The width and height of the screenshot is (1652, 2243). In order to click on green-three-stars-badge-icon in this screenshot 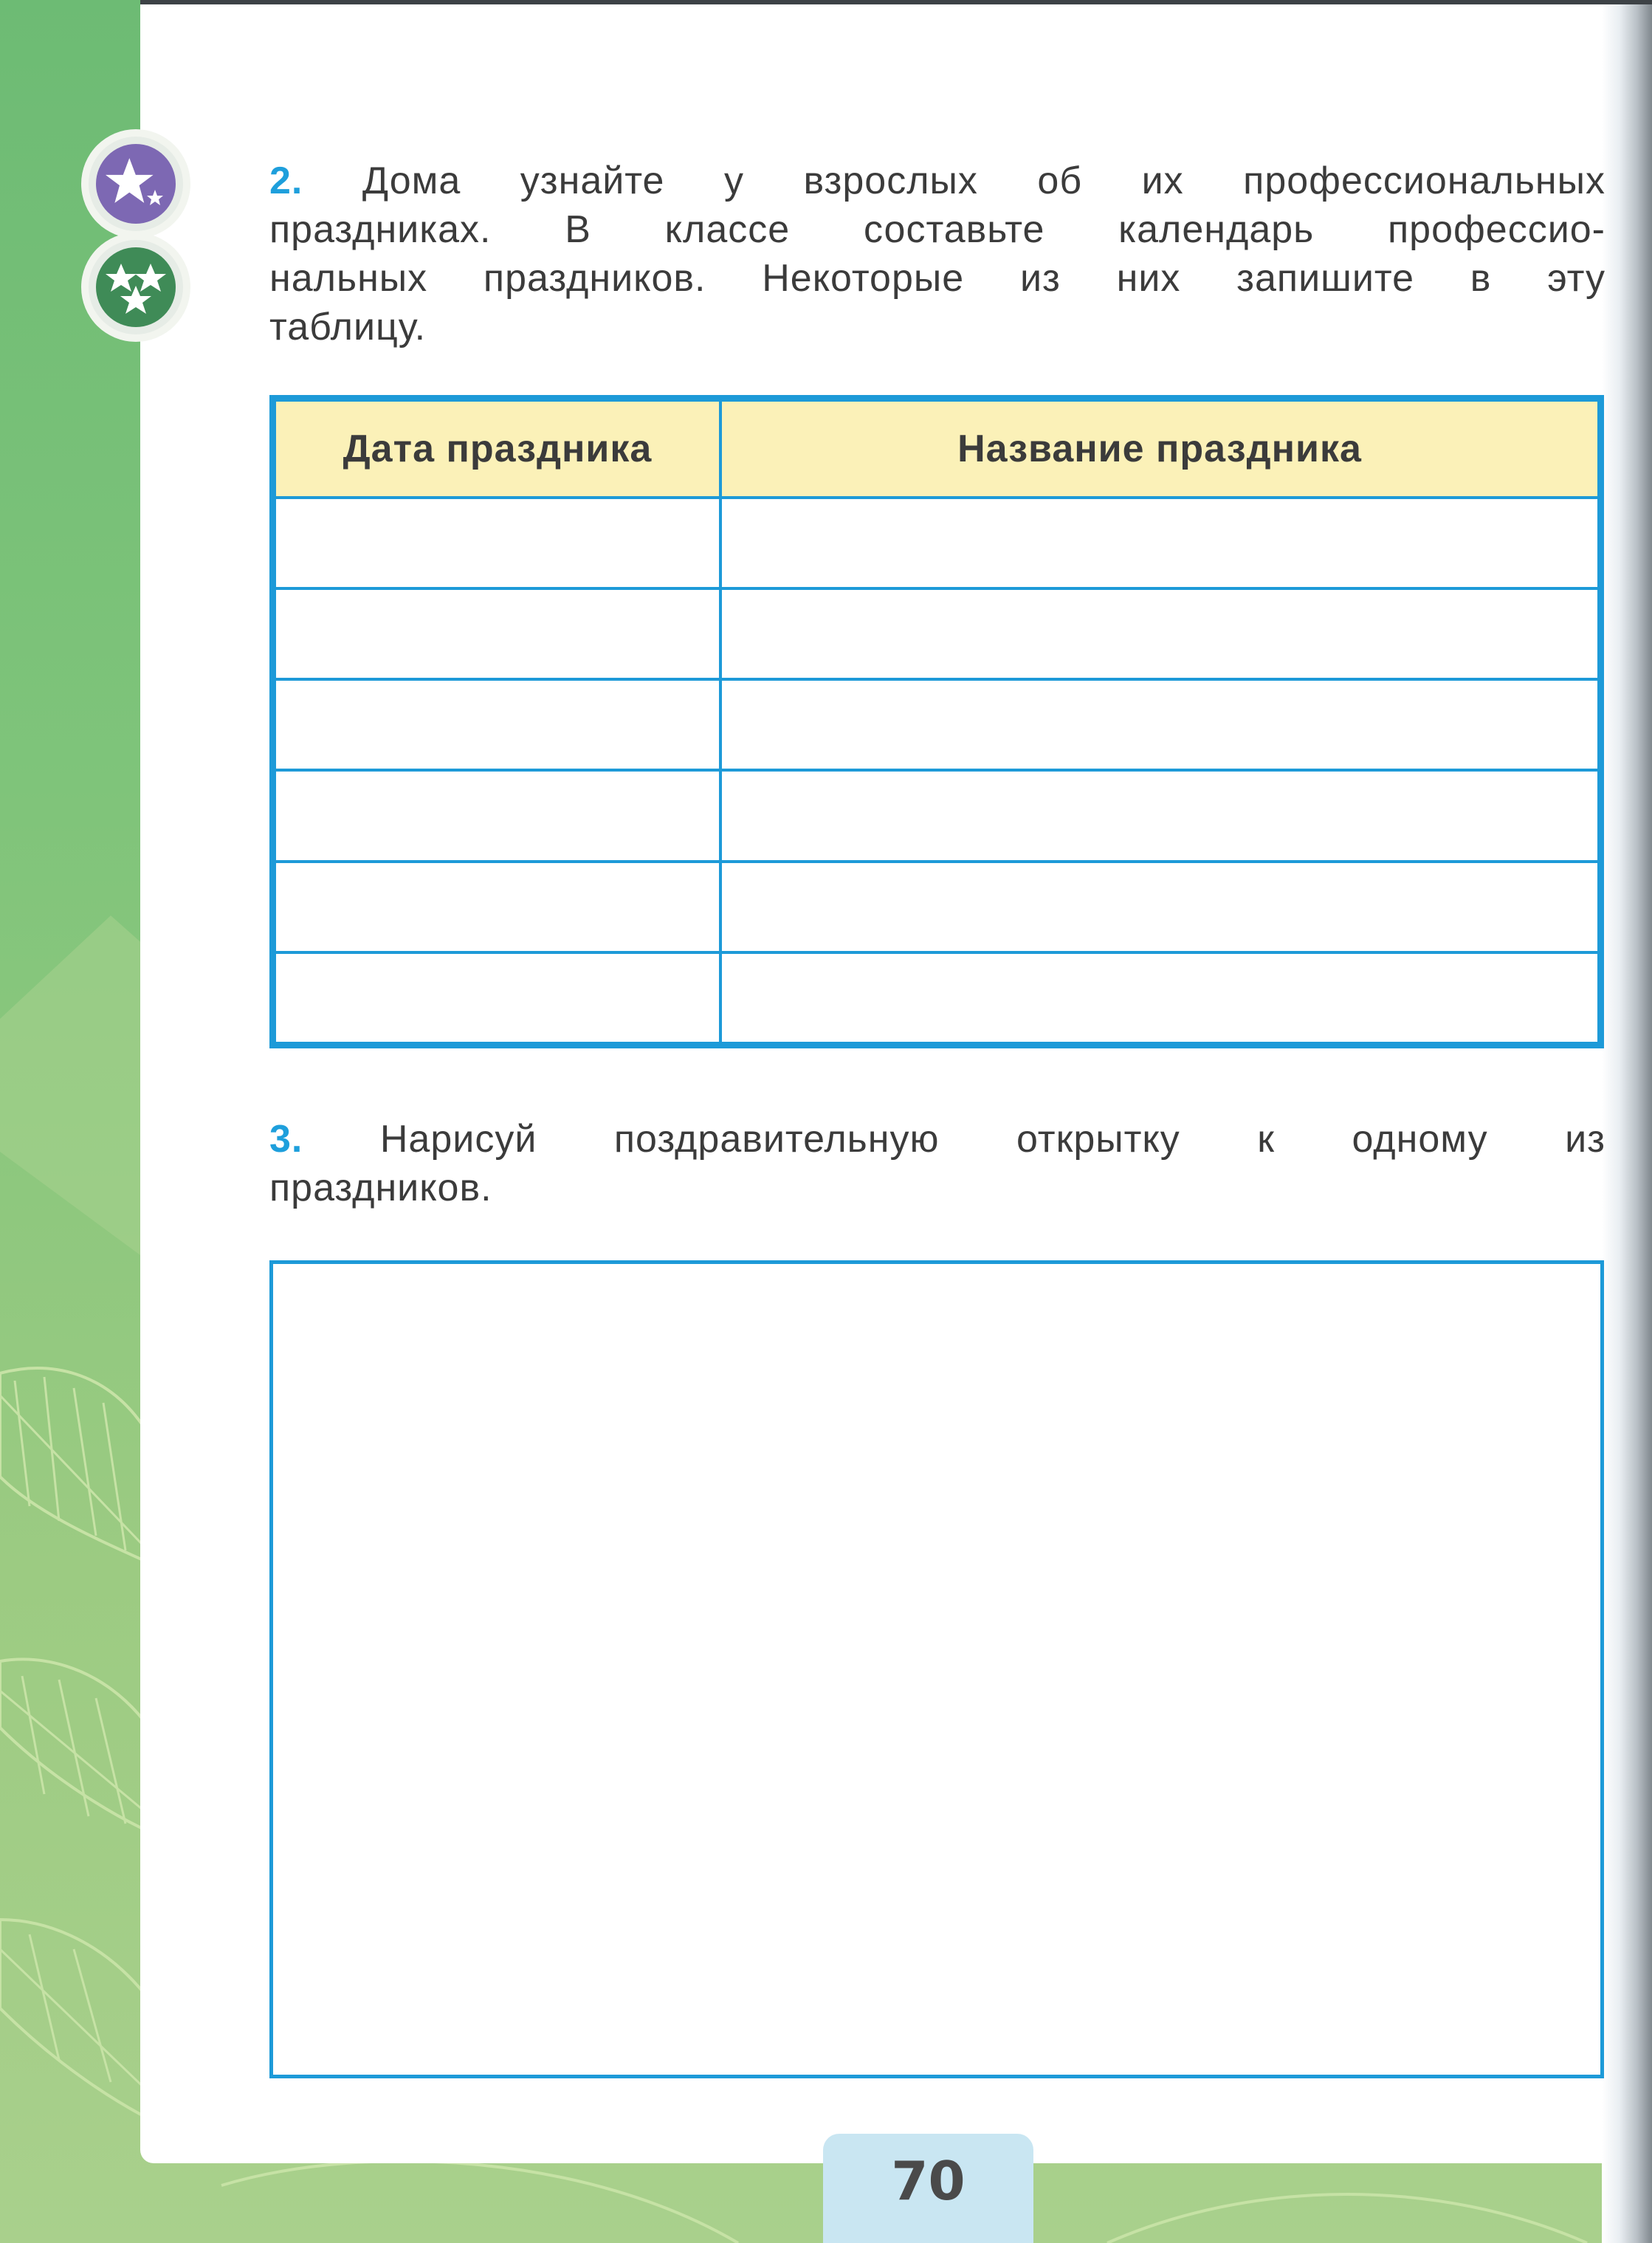, I will do `click(136, 287)`.